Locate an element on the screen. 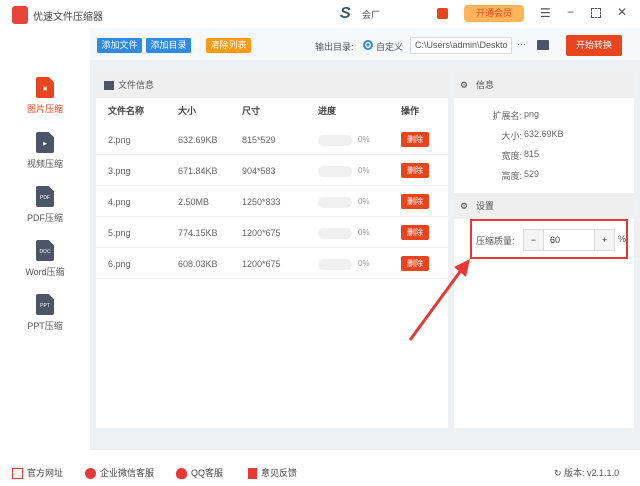 The image size is (640, 486). wechat-label: 企业微信客服 is located at coordinates (127, 473).